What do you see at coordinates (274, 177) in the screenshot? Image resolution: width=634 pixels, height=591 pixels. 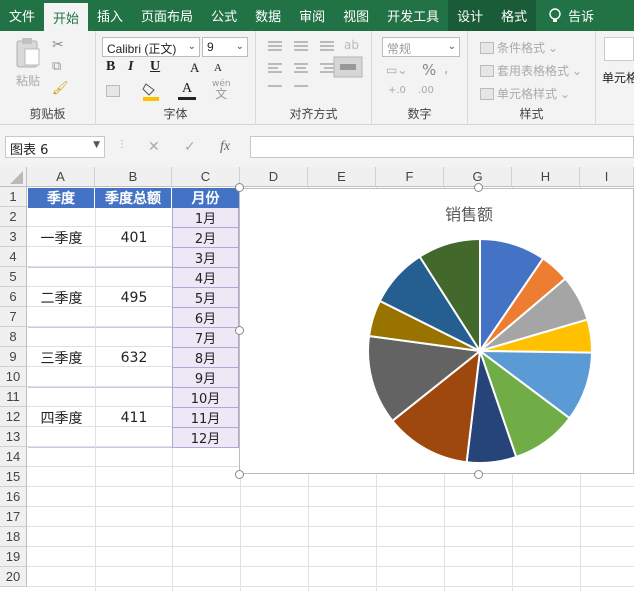 I see `column-header-d: D` at bounding box center [274, 177].